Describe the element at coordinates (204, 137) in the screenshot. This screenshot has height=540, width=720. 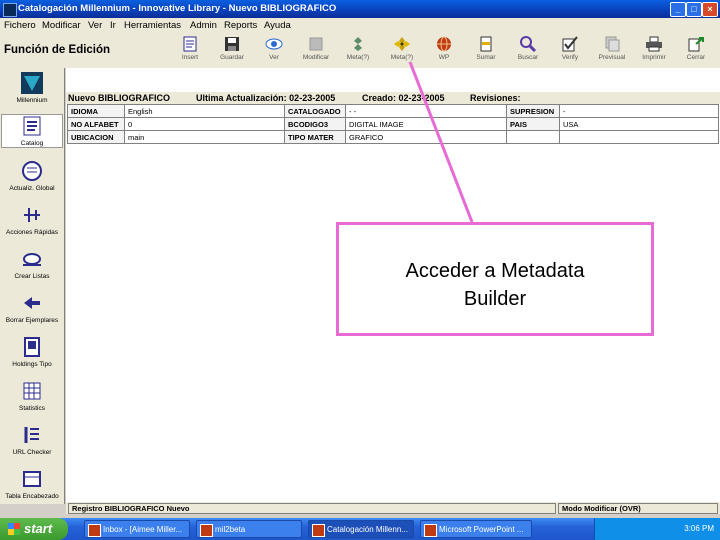
I see `field-value: main` at that location.